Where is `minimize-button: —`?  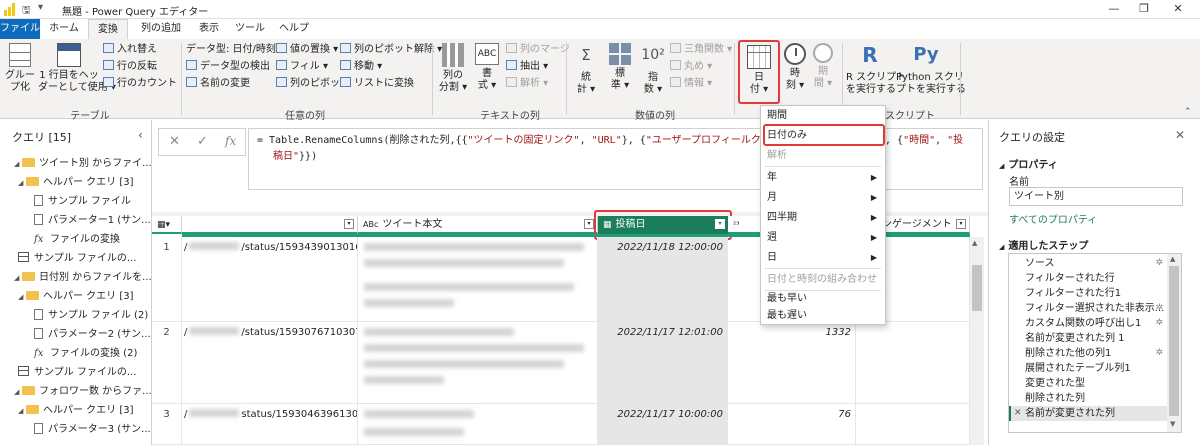
minimize-button: — is located at coordinates (1114, 9).